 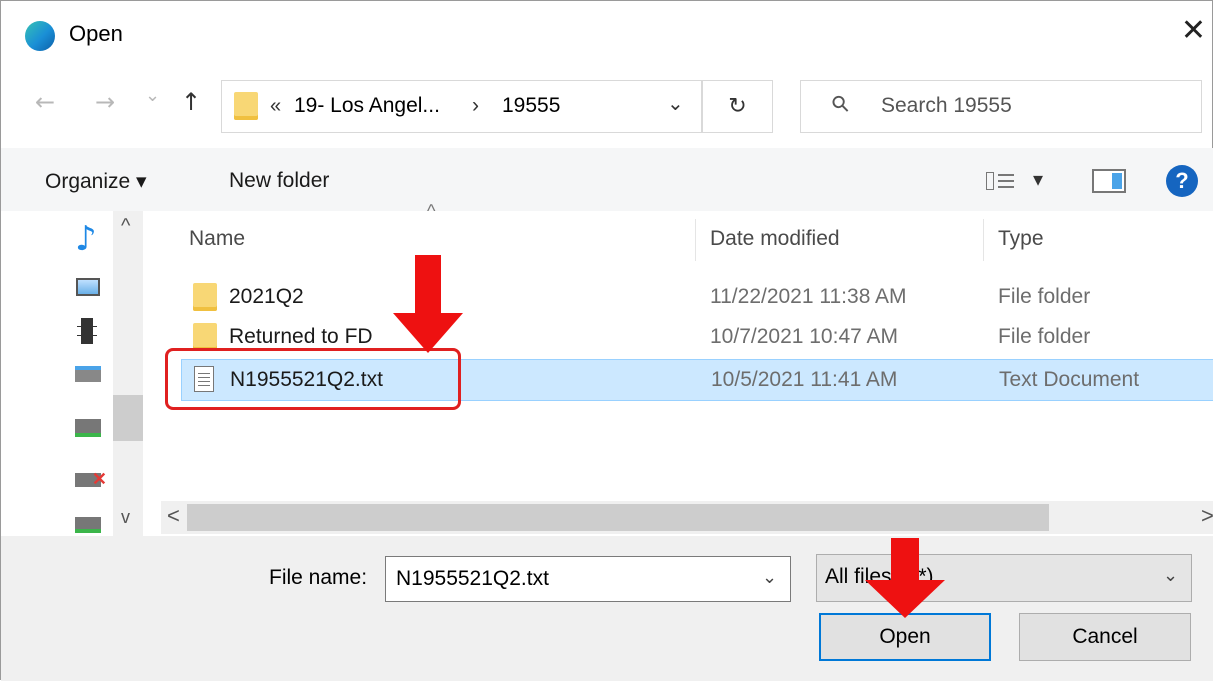 I want to click on horizontal-scrollbar: < >, so click(x=687, y=517).